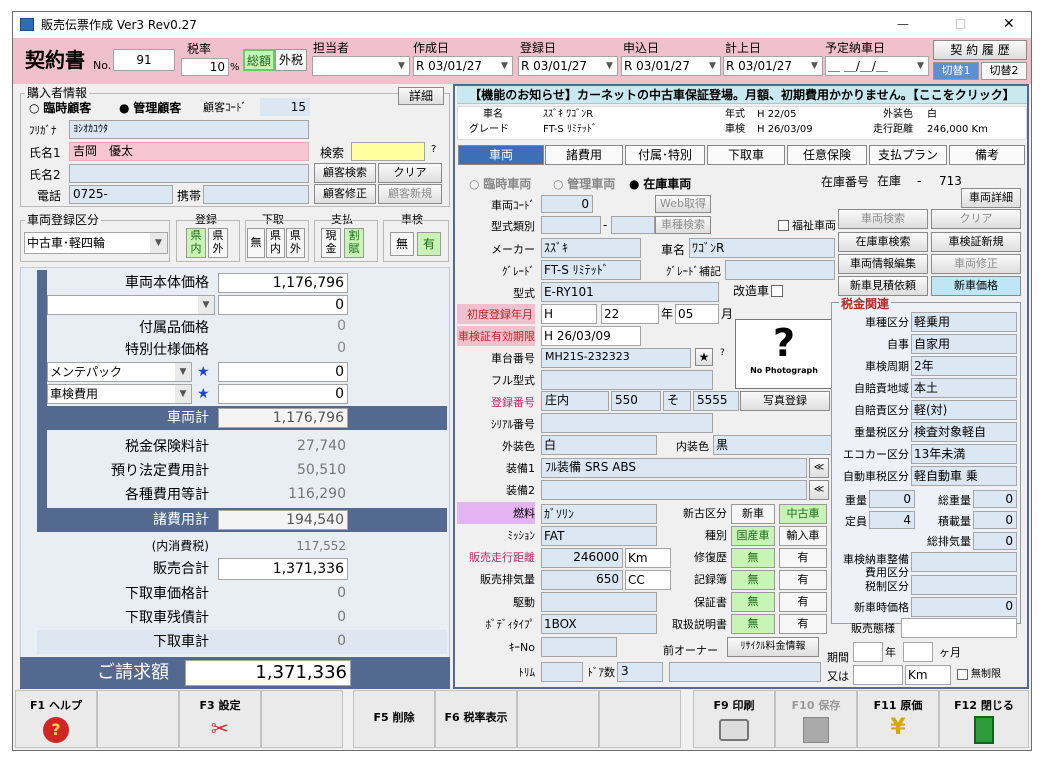  What do you see at coordinates (785, 401) in the screenshot?
I see `photo-register-button: 写真登録` at bounding box center [785, 401].